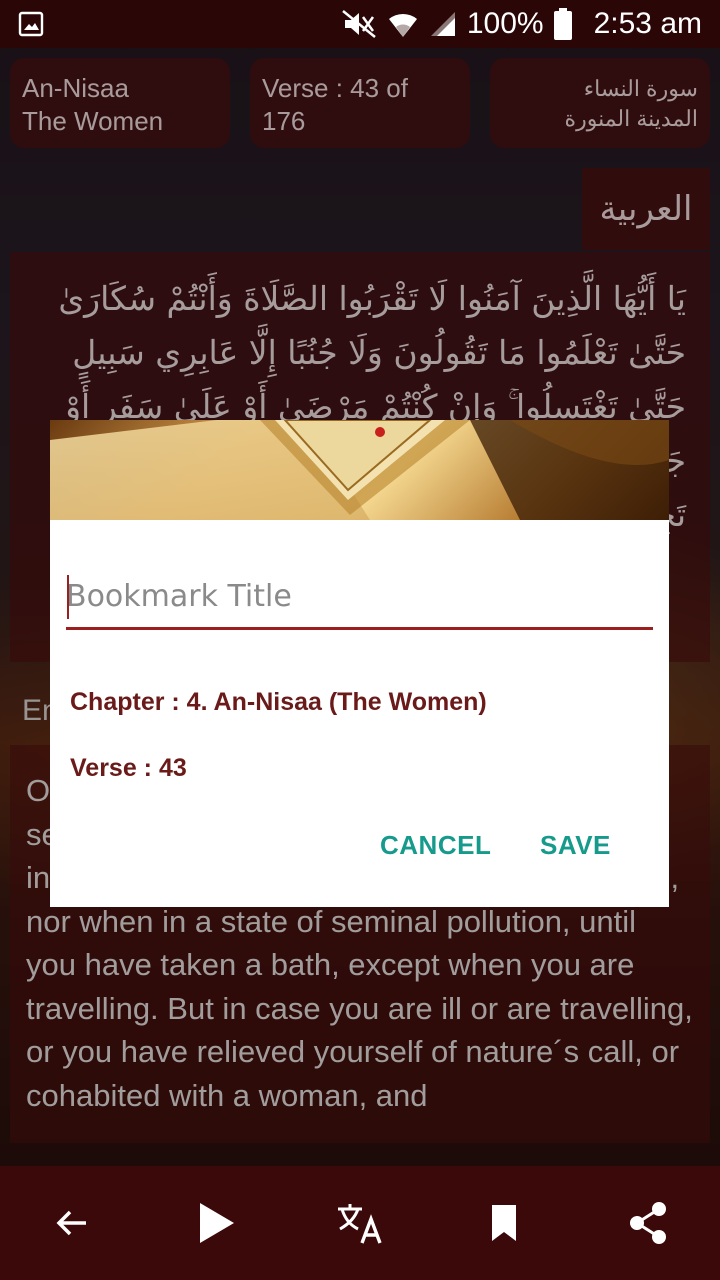 This screenshot has width=720, height=1280. Describe the element at coordinates (562, 24) in the screenshot. I see `battery-icon` at that location.